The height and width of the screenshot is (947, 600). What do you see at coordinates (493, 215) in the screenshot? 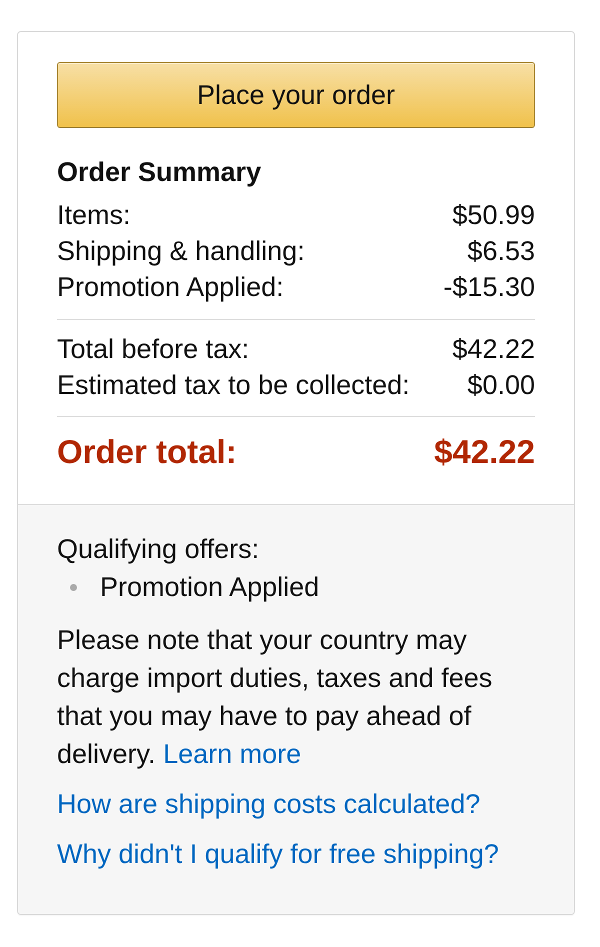
I see `line-item-amount: $50.99` at bounding box center [493, 215].